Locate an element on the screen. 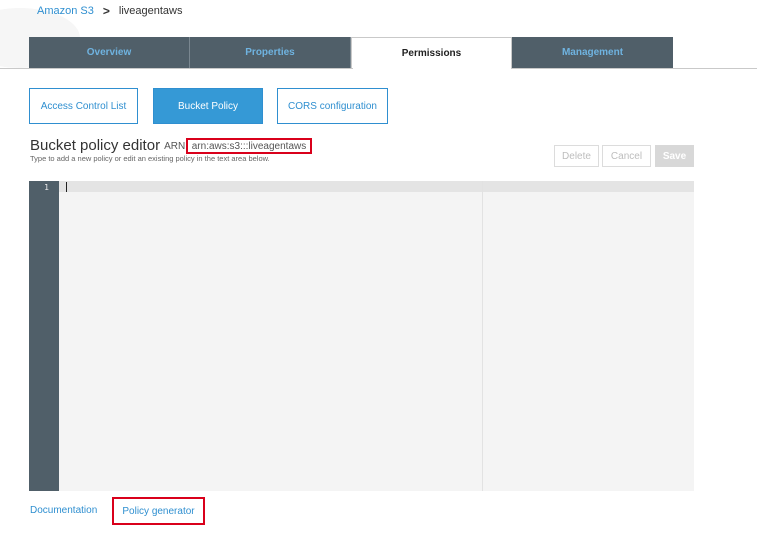 The height and width of the screenshot is (533, 757). tab-overview: Overview is located at coordinates (109, 52).